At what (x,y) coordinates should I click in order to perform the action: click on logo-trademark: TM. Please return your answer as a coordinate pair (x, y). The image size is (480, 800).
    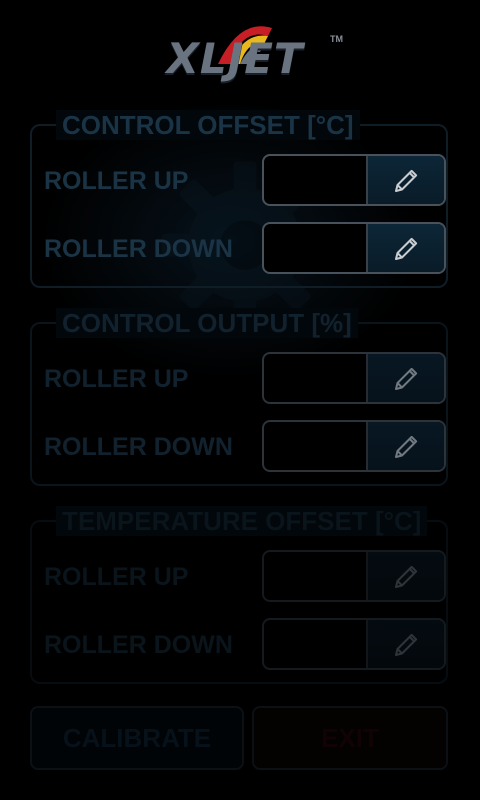
    Looking at the image, I should click on (336, 39).